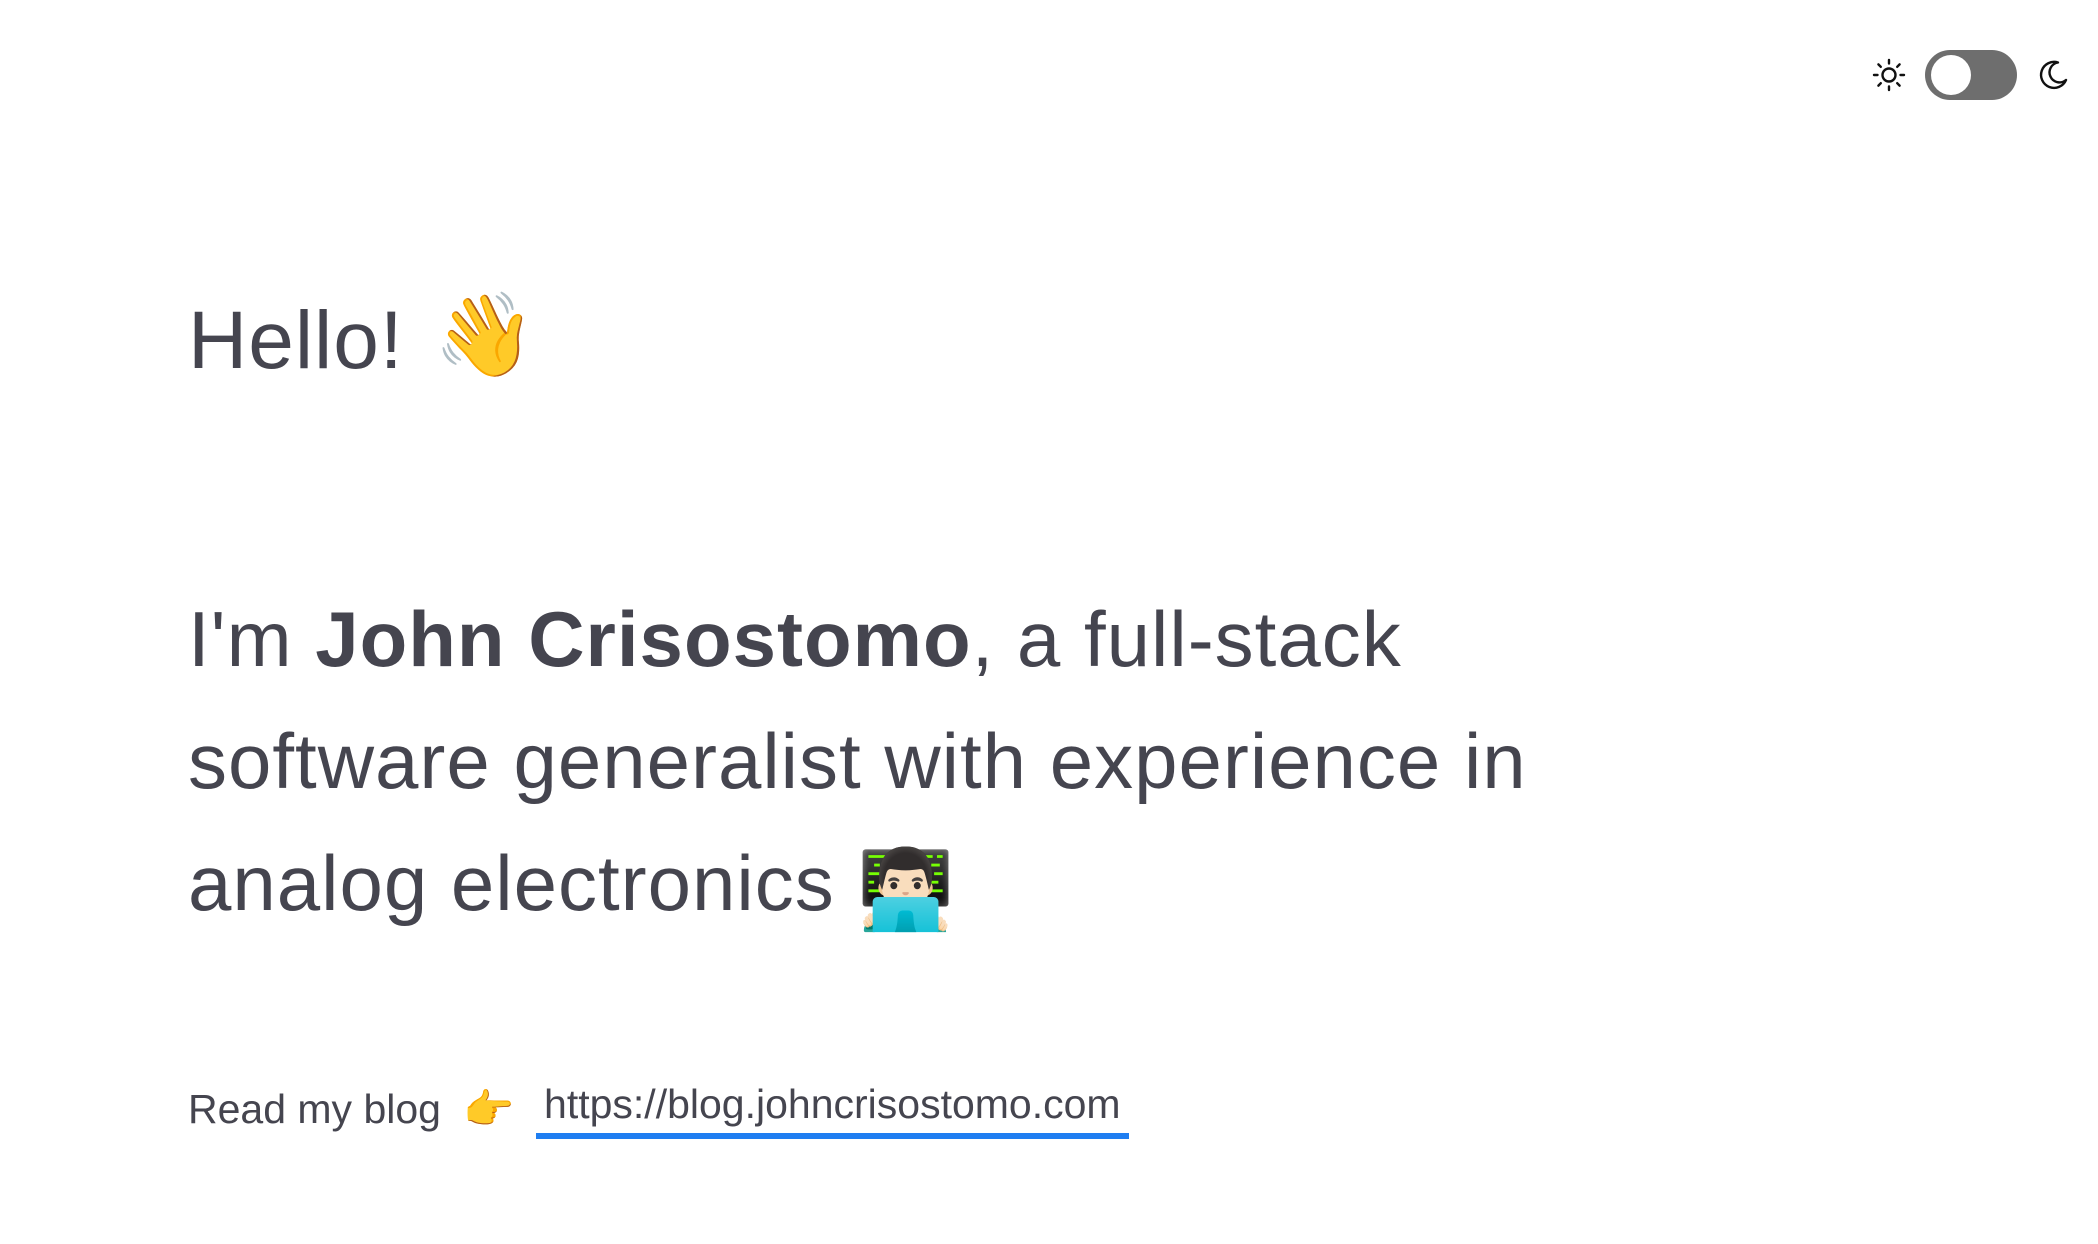 This screenshot has width=2098, height=1244. Describe the element at coordinates (1951, 75) in the screenshot. I see `toggle-knob` at that location.